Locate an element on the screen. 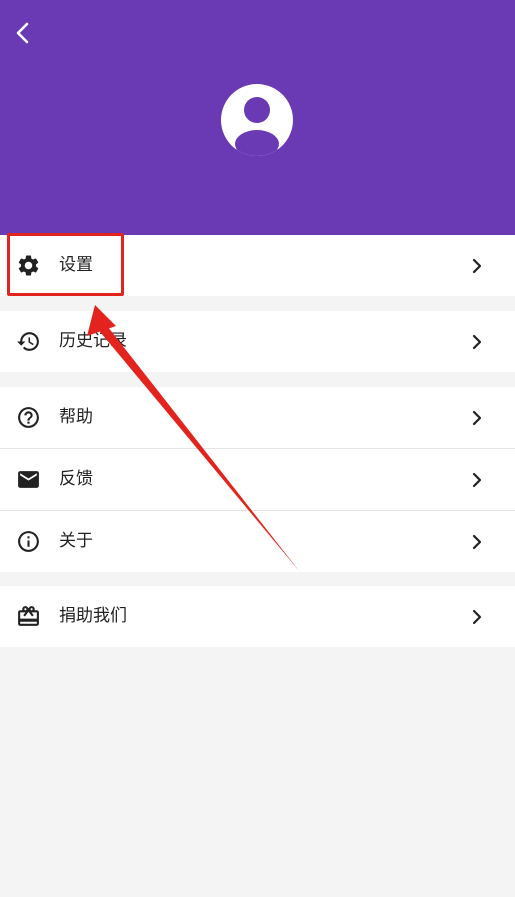  info-icon is located at coordinates (28, 541).